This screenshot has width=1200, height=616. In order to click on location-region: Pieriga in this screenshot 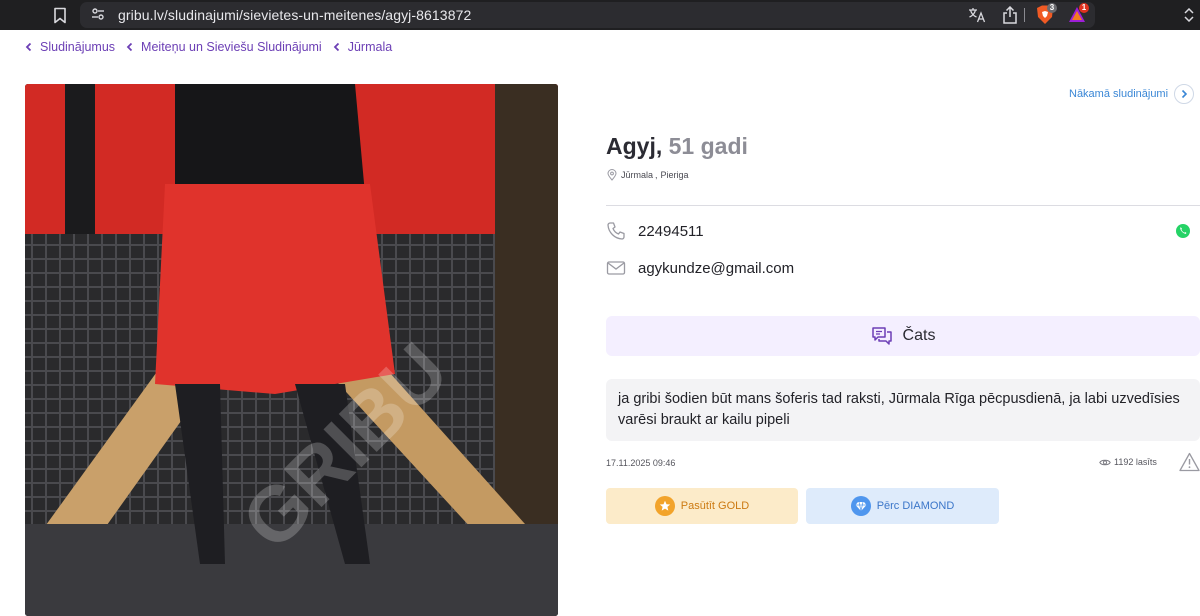, I will do `click(674, 175)`.